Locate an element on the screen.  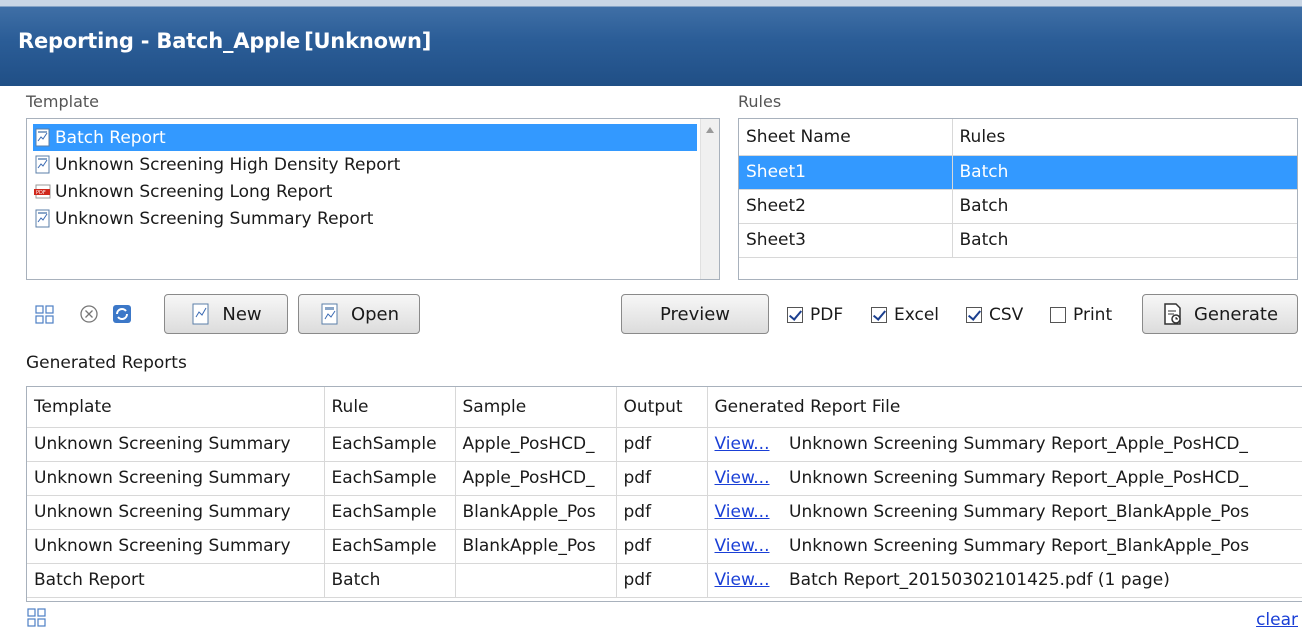
column-header-template: Template is located at coordinates (176, 407).